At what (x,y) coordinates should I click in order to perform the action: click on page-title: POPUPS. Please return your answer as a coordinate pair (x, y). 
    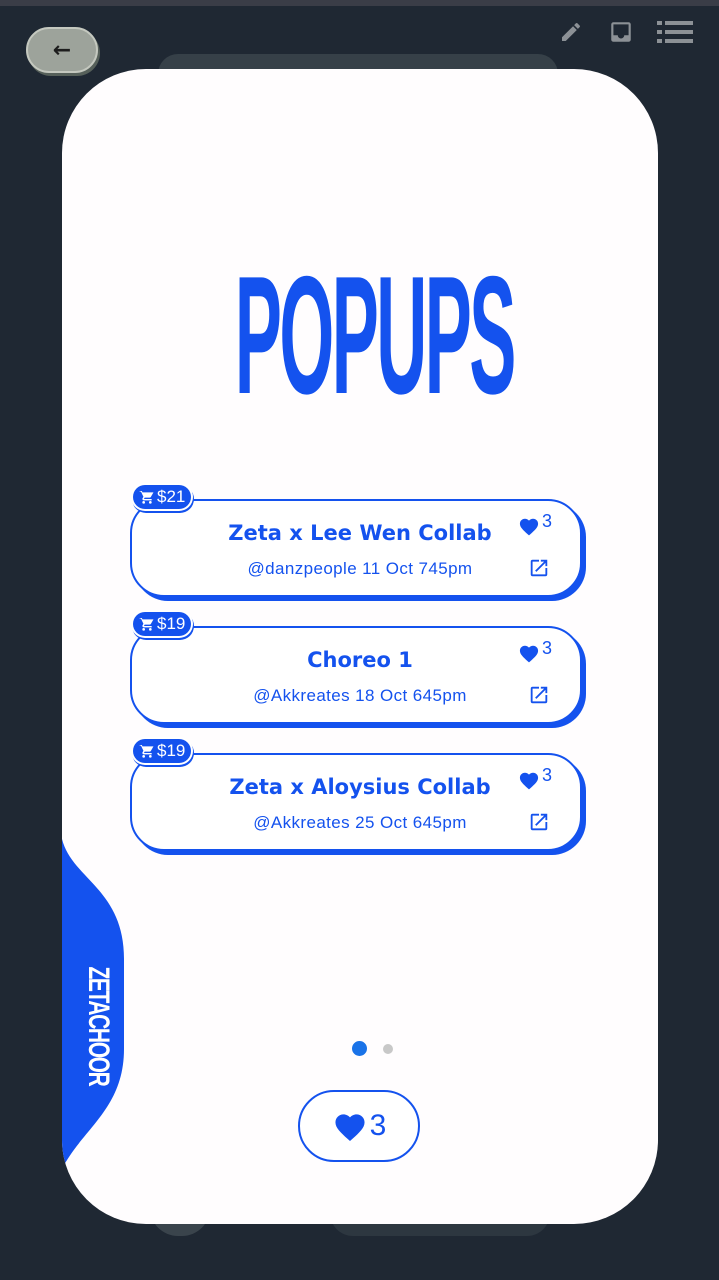
    Looking at the image, I should click on (375, 335).